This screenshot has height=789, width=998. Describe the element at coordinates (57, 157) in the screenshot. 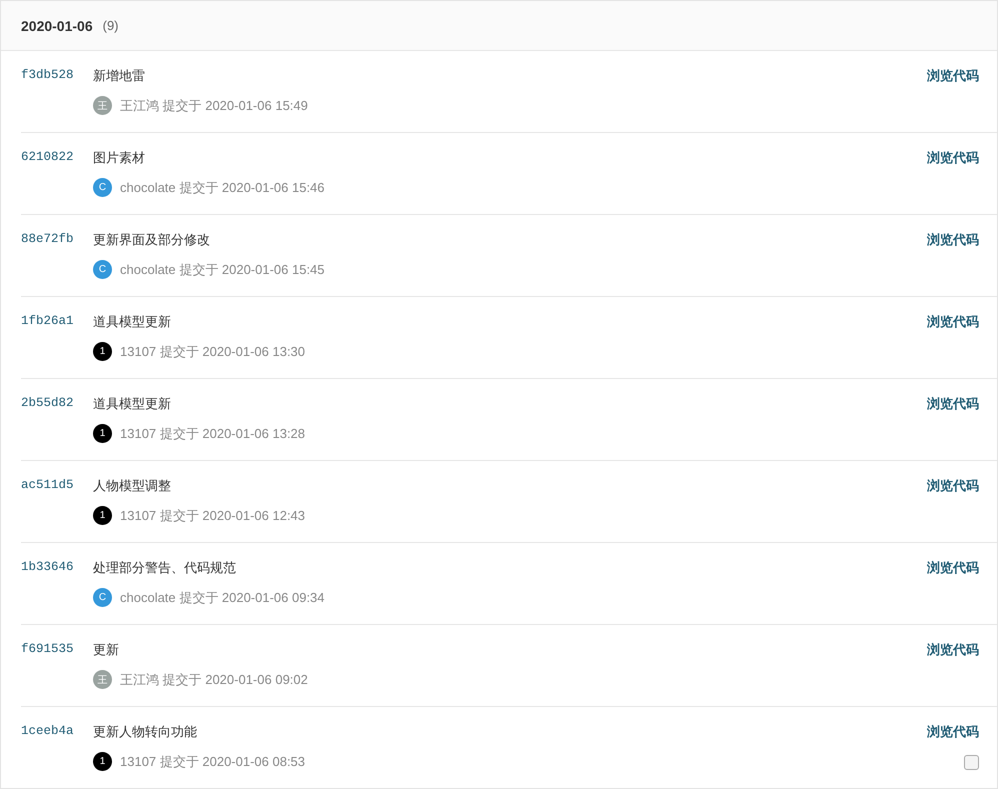

I see `commit-hash-link: 6210822` at that location.